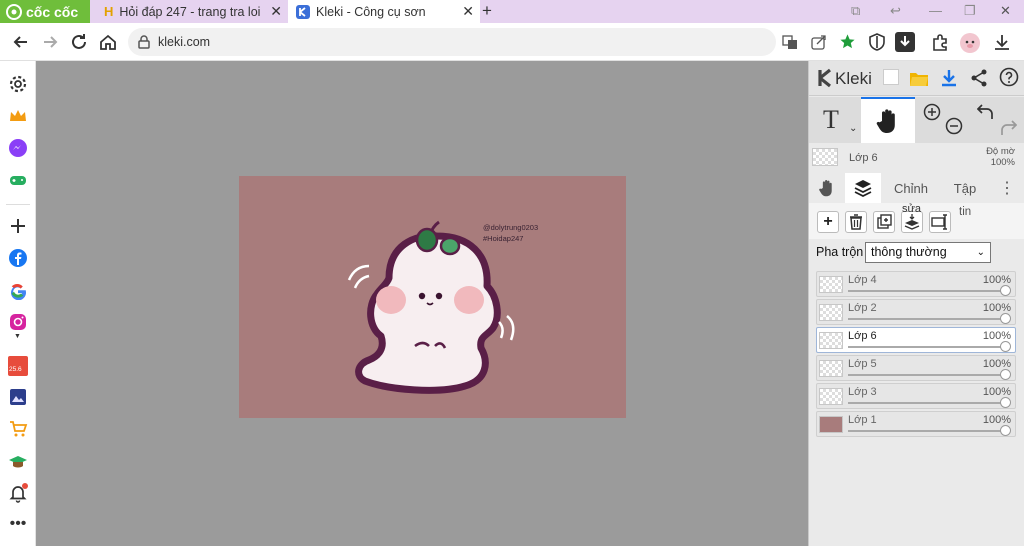 Image resolution: width=1024 pixels, height=546 pixels. I want to click on tab-kleki: Kleki - Công cụ sơn ✕, so click(384, 11).